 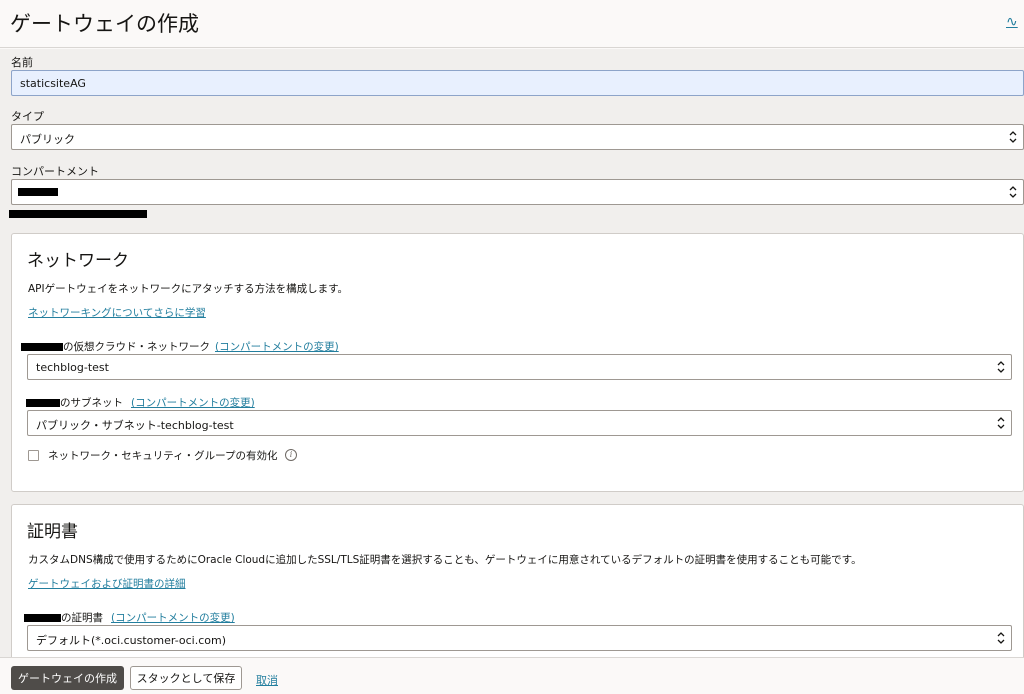 I want to click on redacted-cert-compartment, so click(x=42, y=618).